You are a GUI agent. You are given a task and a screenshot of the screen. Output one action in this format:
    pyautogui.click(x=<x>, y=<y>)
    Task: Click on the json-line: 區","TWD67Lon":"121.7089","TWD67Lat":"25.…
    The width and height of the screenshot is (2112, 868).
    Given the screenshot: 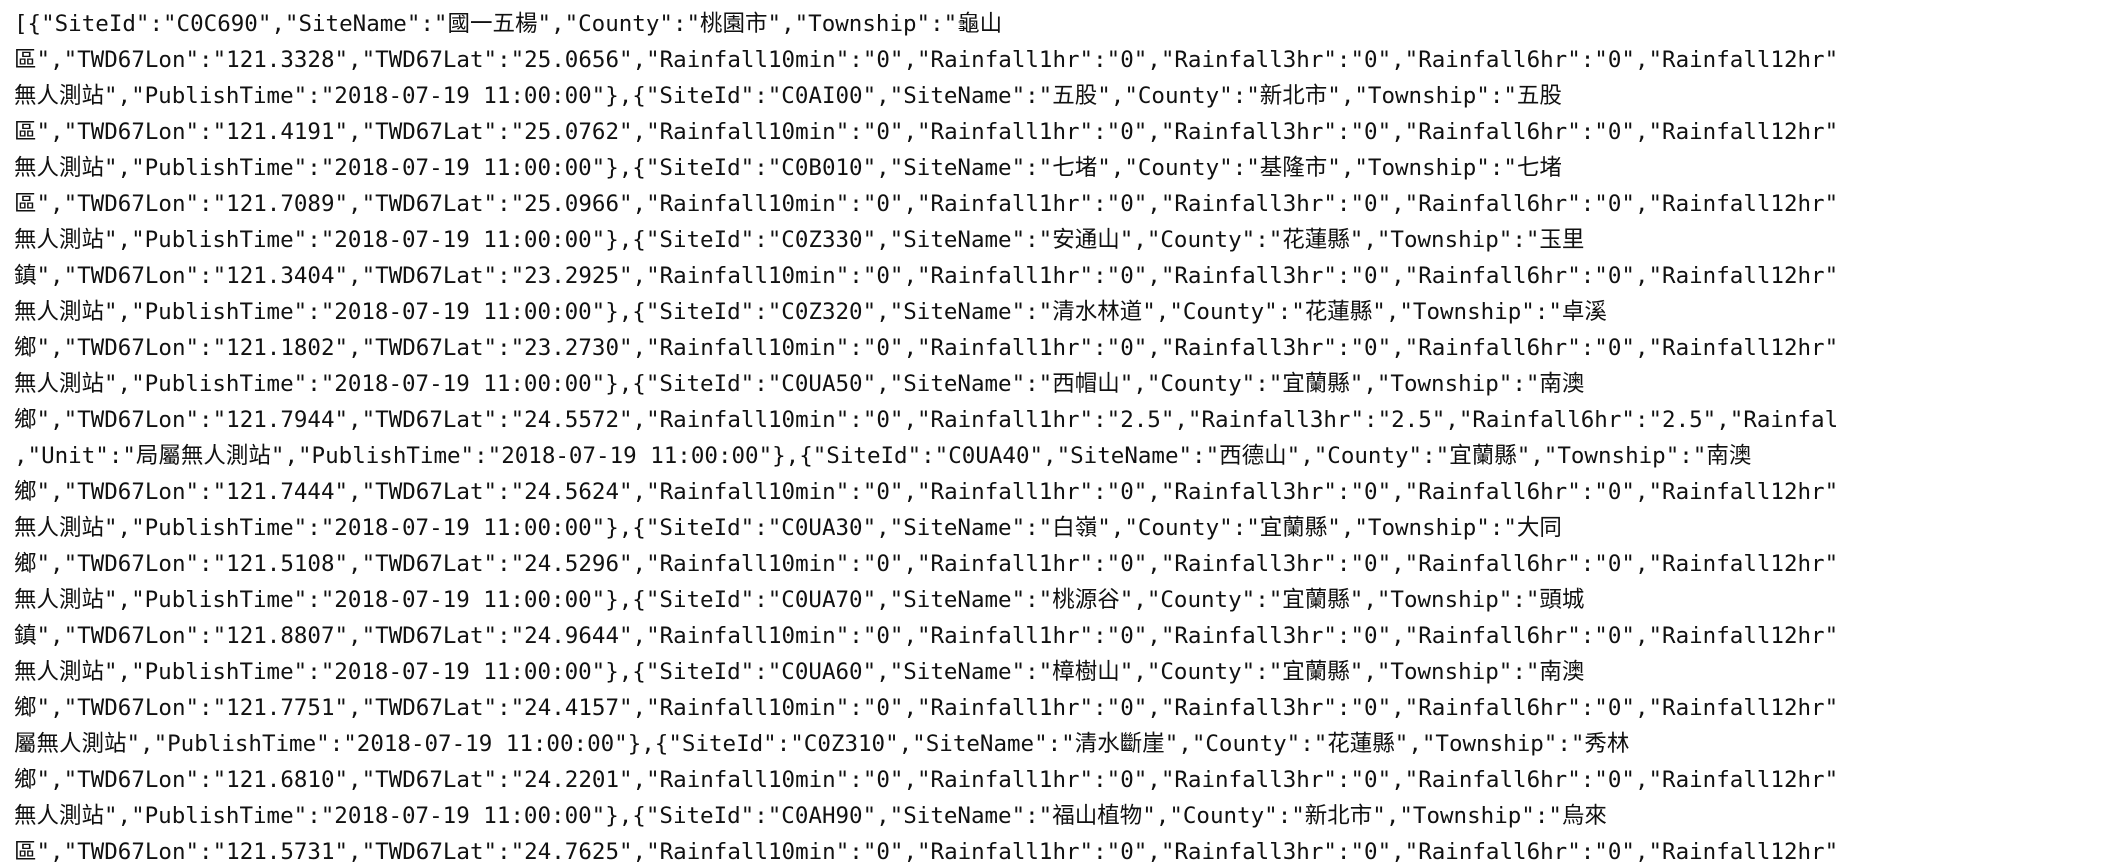 What is the action you would take?
    pyautogui.click(x=926, y=204)
    